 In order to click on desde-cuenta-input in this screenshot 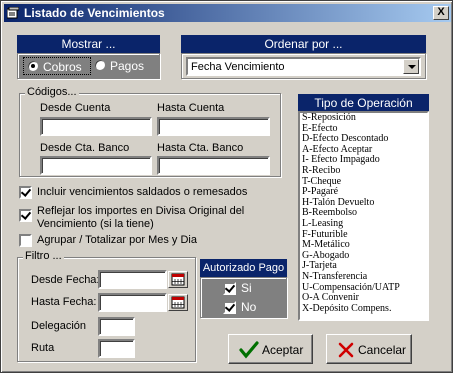, I will do `click(96, 126)`.